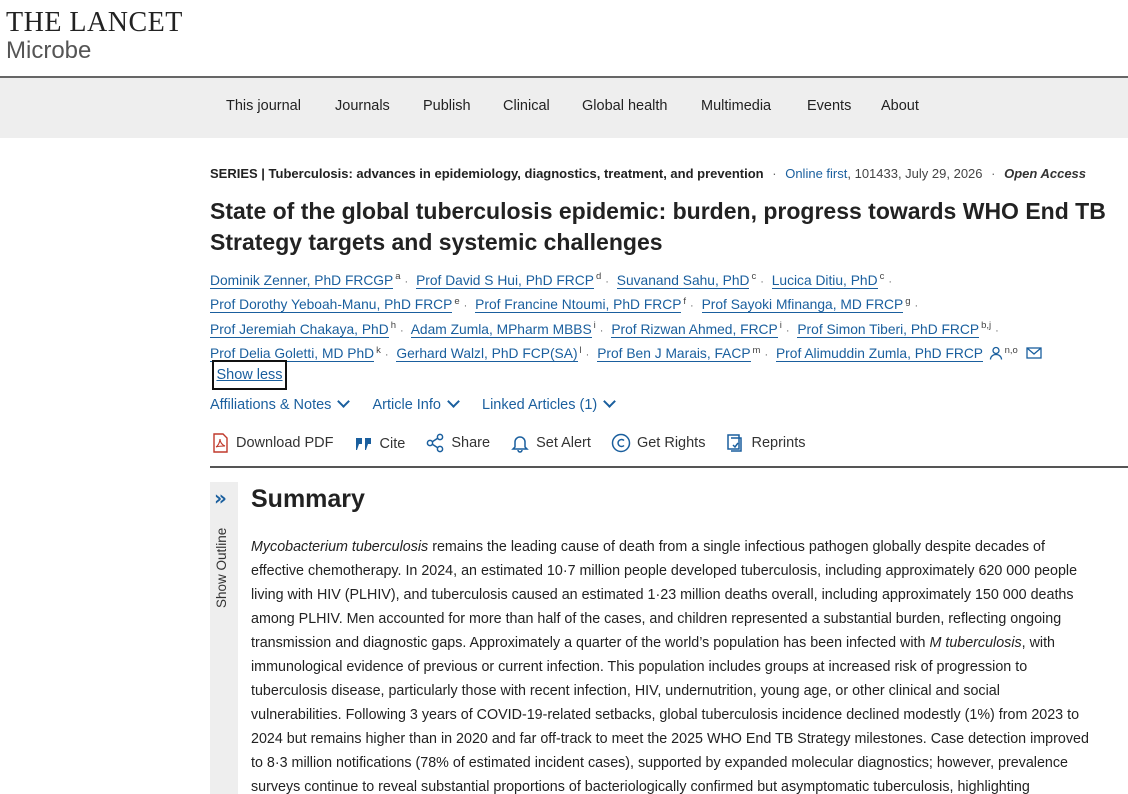 The width and height of the screenshot is (1128, 794). Describe the element at coordinates (299, 329) in the screenshot. I see `author-link: Prof Jeremiah Chakaya, PhD` at that location.